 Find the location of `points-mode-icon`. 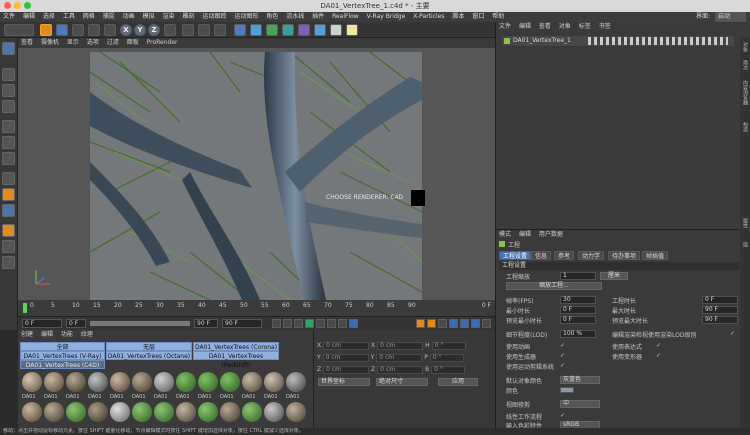

points-mode-icon is located at coordinates (8, 126).